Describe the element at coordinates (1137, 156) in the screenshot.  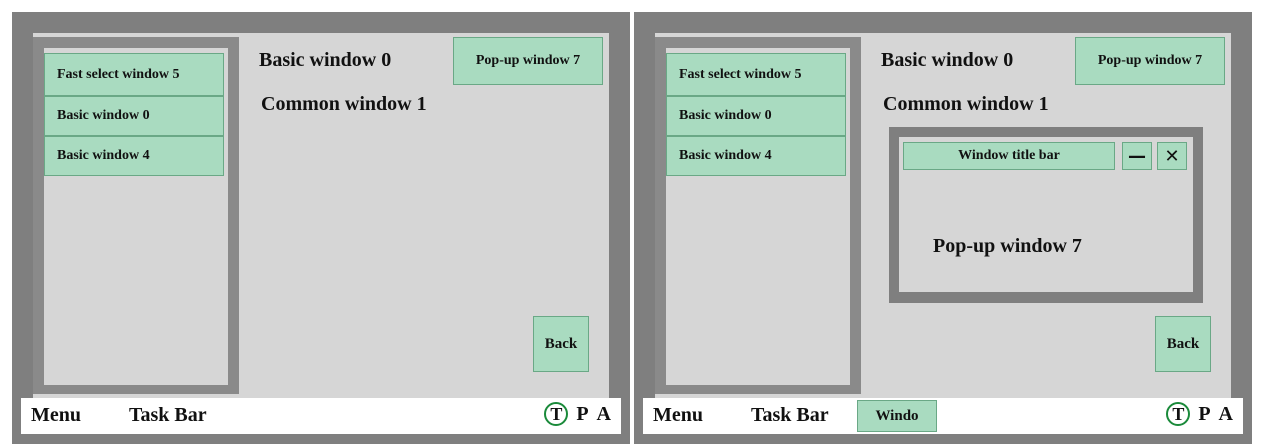
I see `minimize-icon: —` at that location.